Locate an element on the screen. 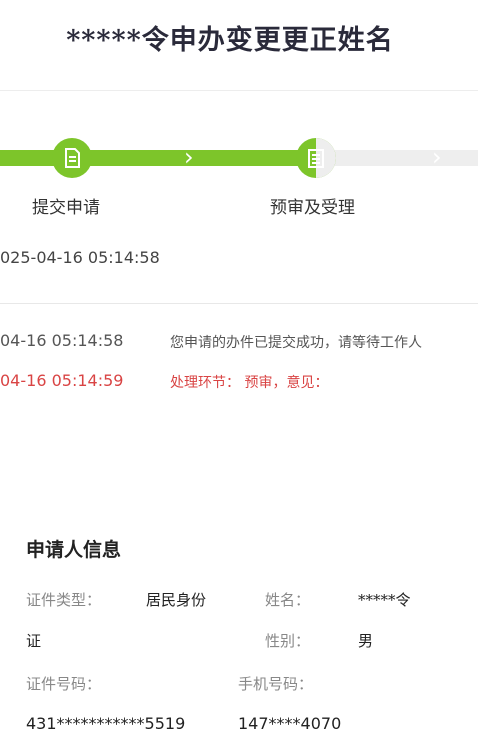 The width and height of the screenshot is (500, 747). id-number-label: 证件号码： is located at coordinates (64, 684).